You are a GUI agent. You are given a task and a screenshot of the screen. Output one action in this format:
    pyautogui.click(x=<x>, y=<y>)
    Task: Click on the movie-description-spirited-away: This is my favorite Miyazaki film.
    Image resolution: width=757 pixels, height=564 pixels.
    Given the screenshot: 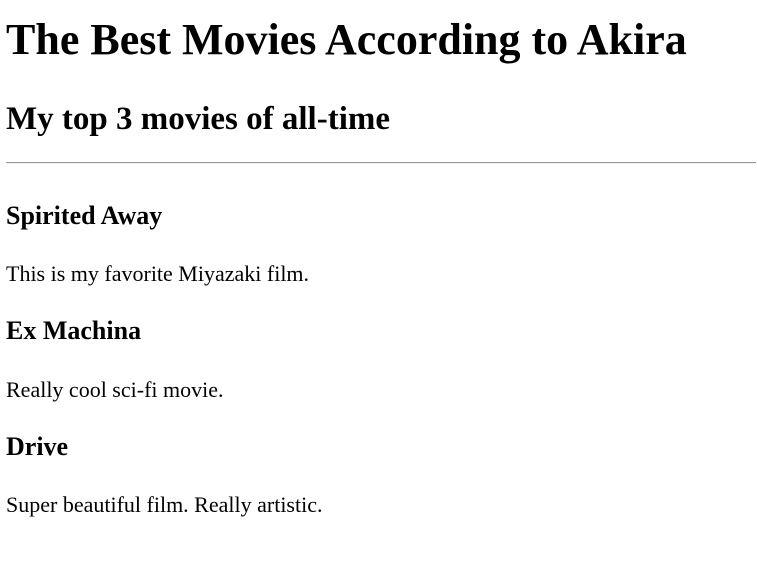 What is the action you would take?
    pyautogui.click(x=158, y=273)
    